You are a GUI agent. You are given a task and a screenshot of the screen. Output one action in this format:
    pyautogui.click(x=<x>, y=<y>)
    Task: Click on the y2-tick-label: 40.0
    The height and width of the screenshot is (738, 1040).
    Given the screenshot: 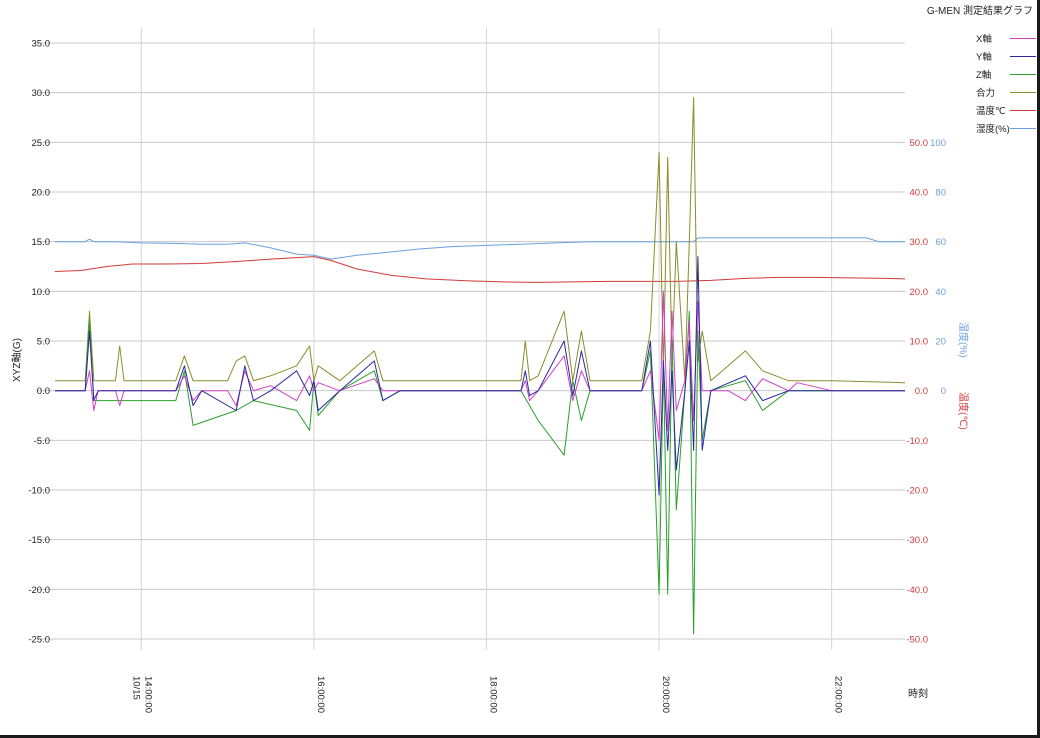 What is the action you would take?
    pyautogui.click(x=919, y=193)
    